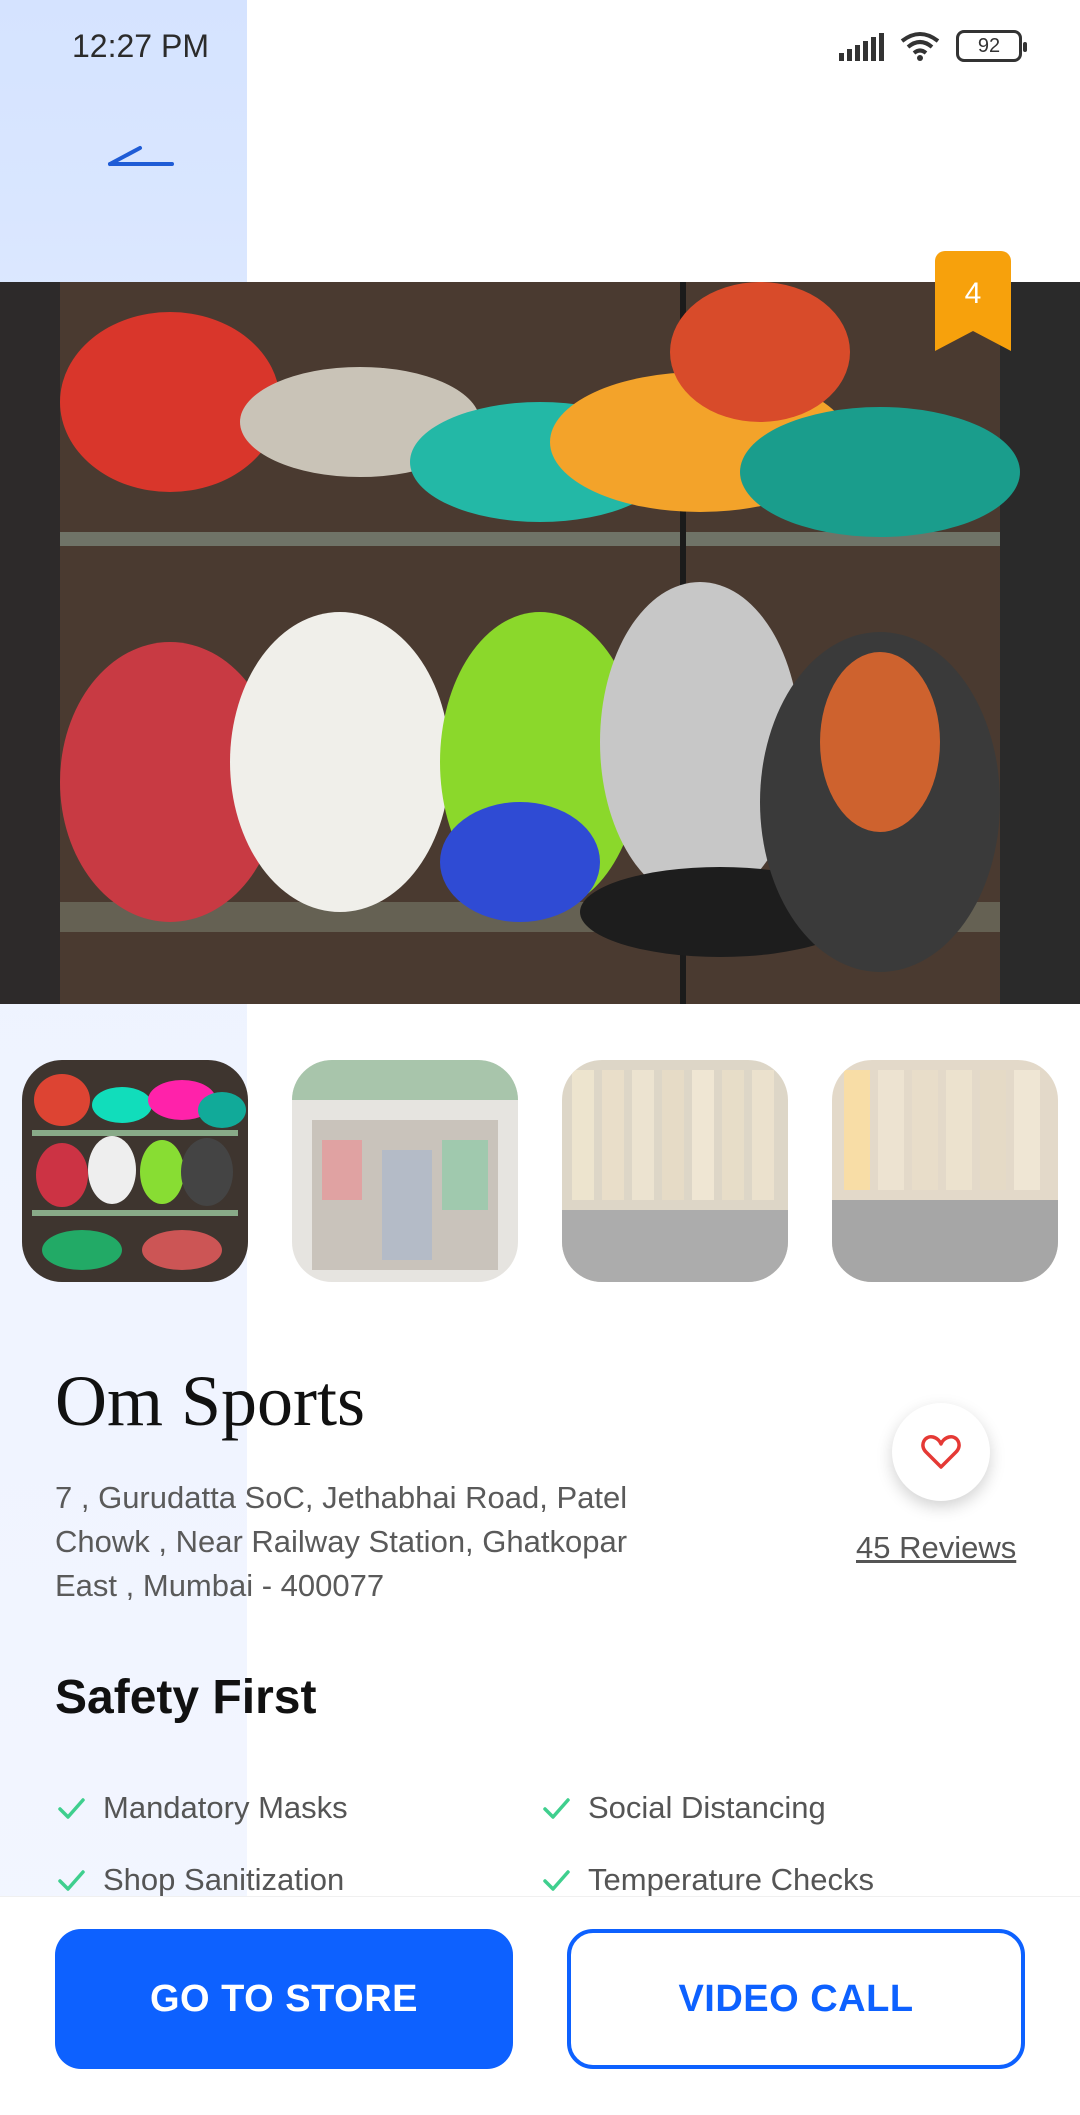 Image resolution: width=1080 pixels, height=2115 pixels. I want to click on safety-item: Temperature Checks, so click(707, 1880).